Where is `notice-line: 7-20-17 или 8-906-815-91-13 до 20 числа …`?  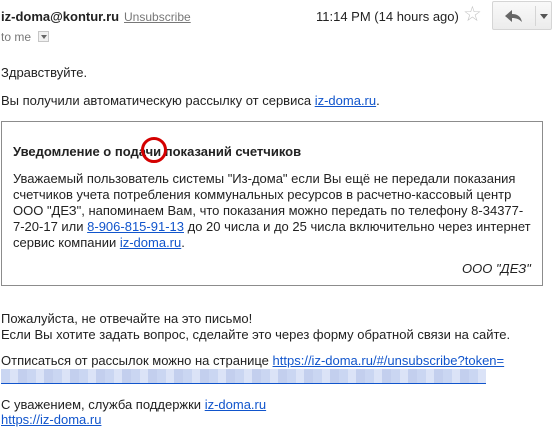 notice-line: 7-20-17 или 8-906-815-91-13 до 20 числа … is located at coordinates (272, 227).